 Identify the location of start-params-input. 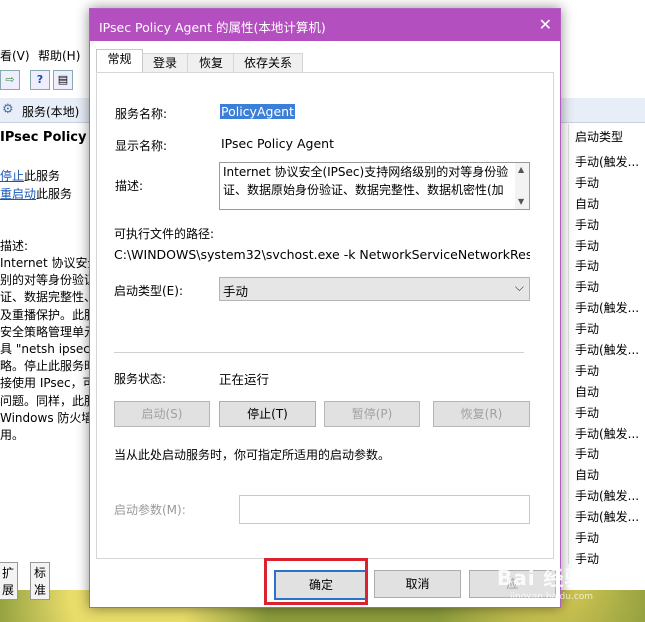
(384, 509).